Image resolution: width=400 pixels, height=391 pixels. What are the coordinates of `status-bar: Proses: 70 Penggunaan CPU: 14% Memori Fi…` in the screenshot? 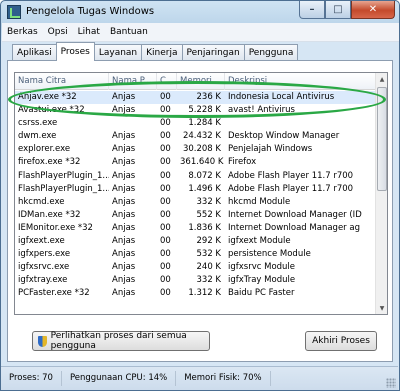 It's located at (199, 378).